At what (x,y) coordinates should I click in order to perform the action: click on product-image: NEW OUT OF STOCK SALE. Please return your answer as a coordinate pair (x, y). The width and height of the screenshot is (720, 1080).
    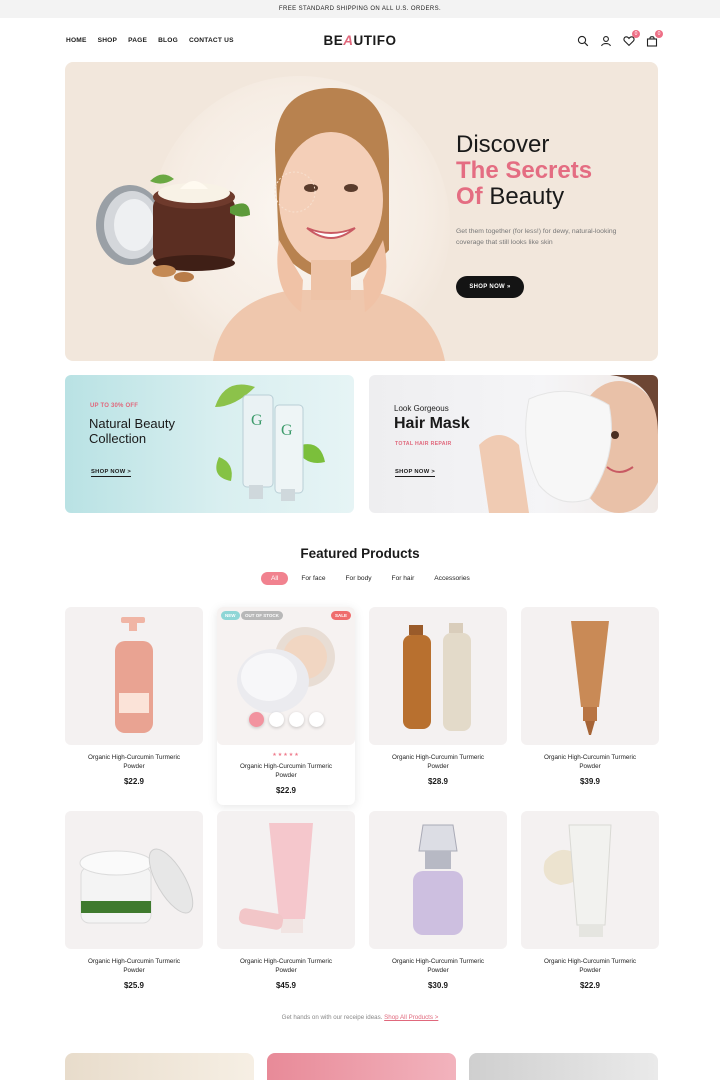
    Looking at the image, I should click on (286, 676).